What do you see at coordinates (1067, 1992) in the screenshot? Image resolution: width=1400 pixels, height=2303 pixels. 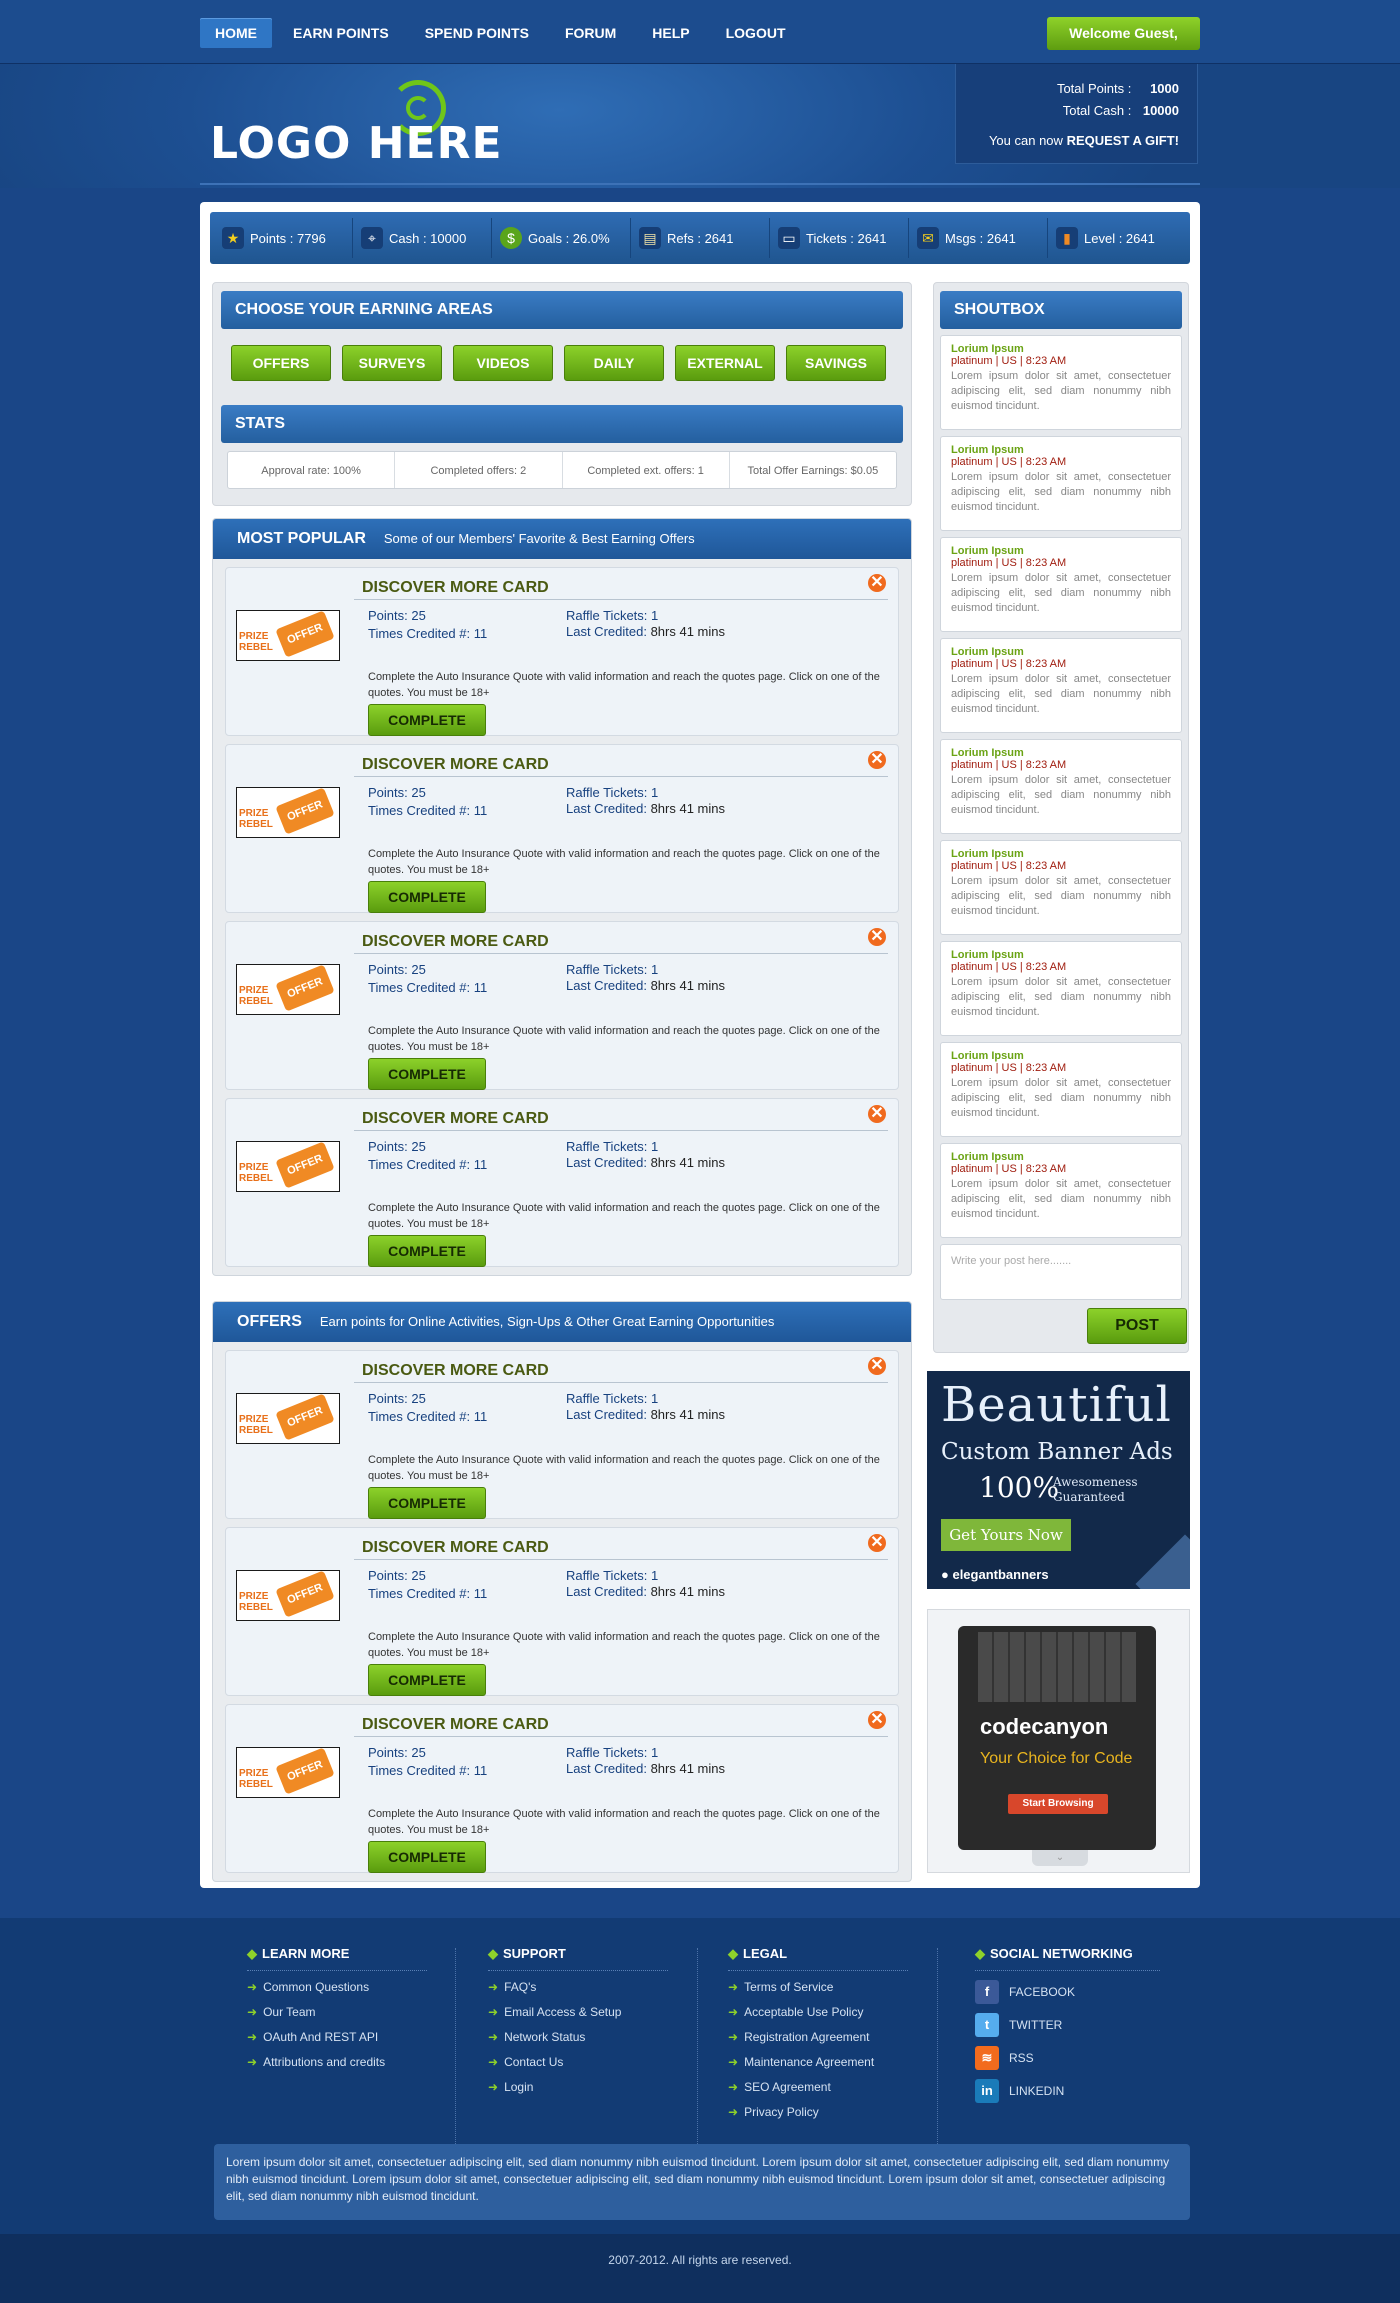 I see `social-link-facebook: f FACEBOOK` at bounding box center [1067, 1992].